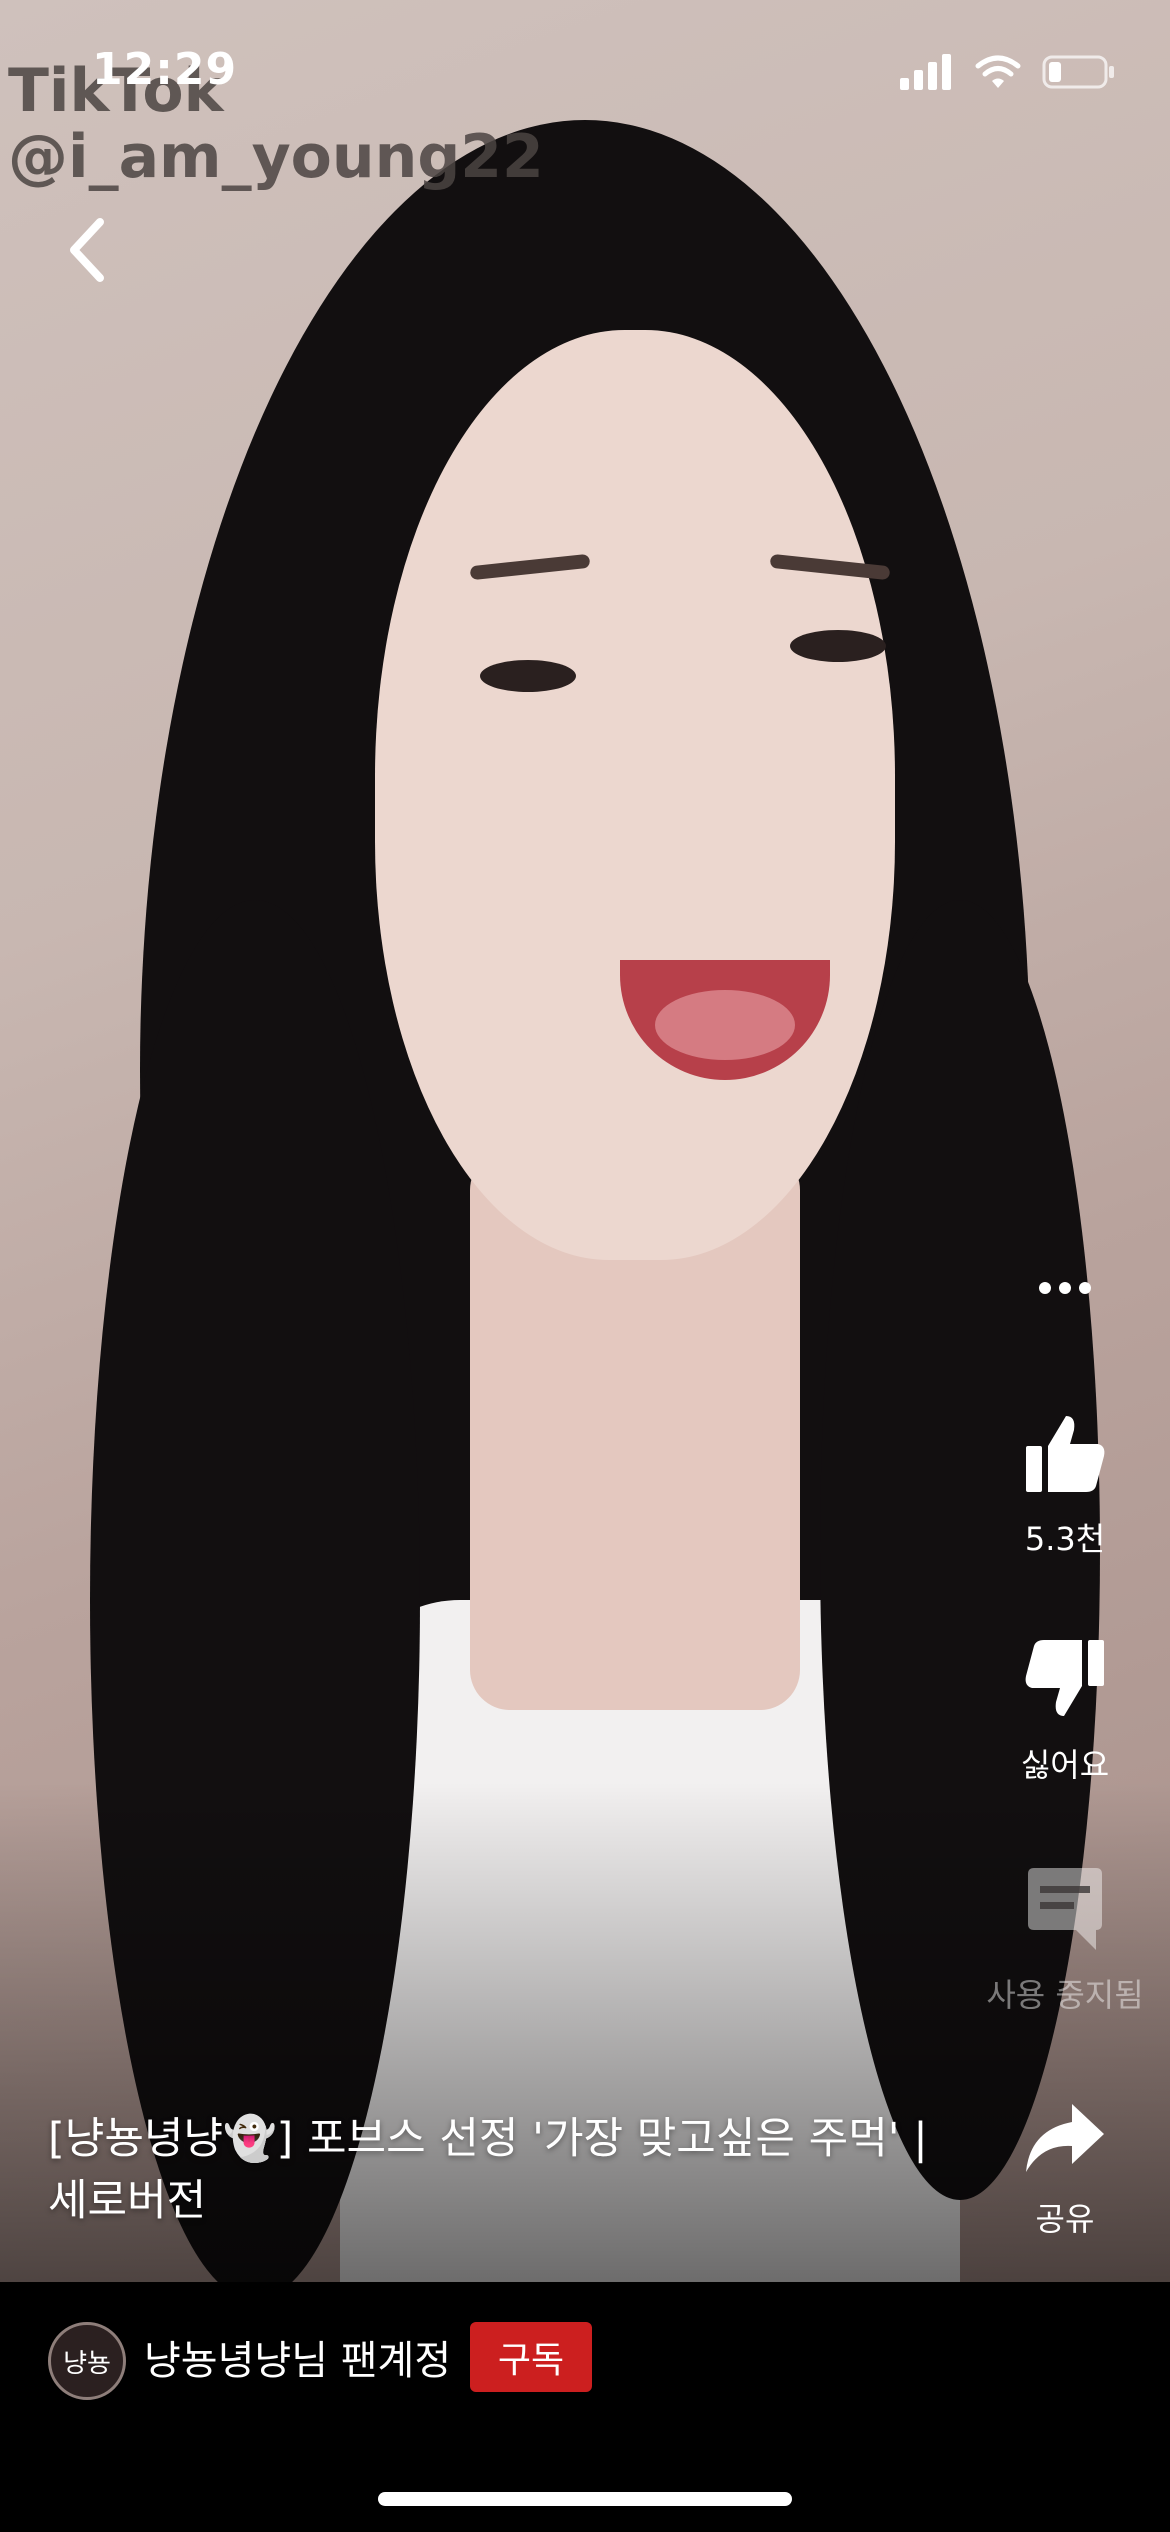 This screenshot has width=1170, height=2532. I want to click on comments-button: 사용 중지됨, so click(1065, 1941).